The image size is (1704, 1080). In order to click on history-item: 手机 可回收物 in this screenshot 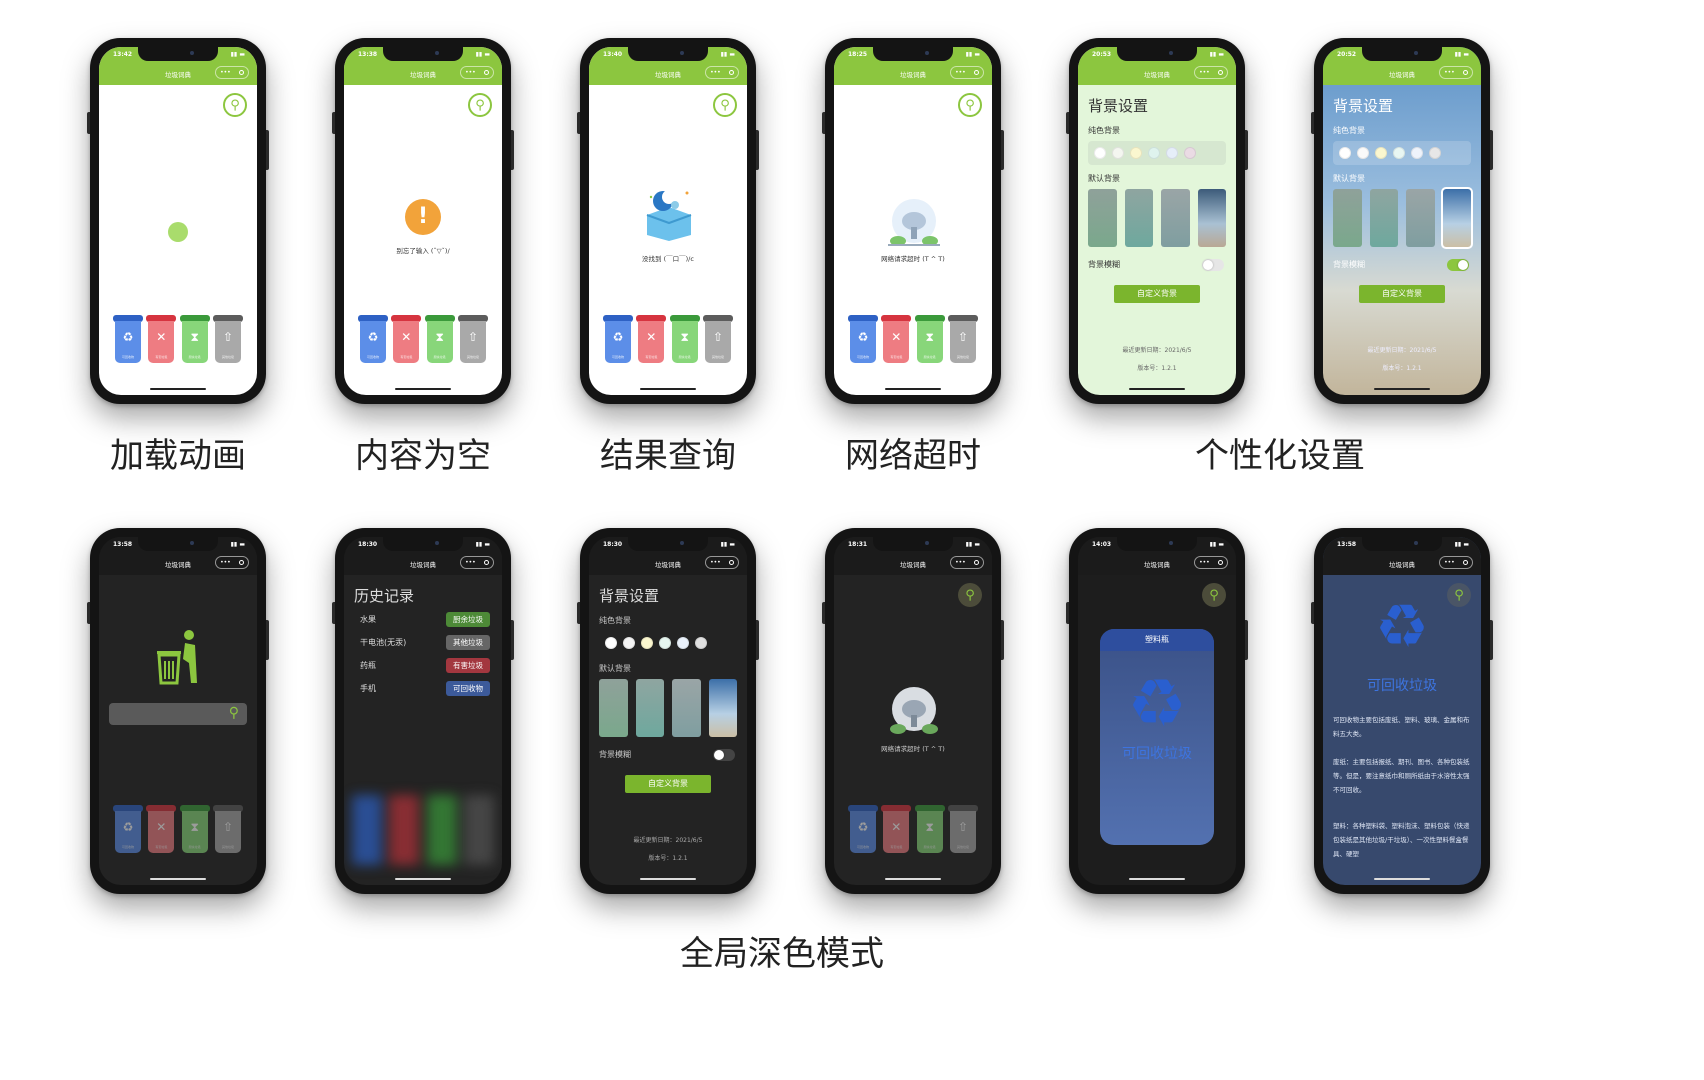, I will do `click(425, 688)`.